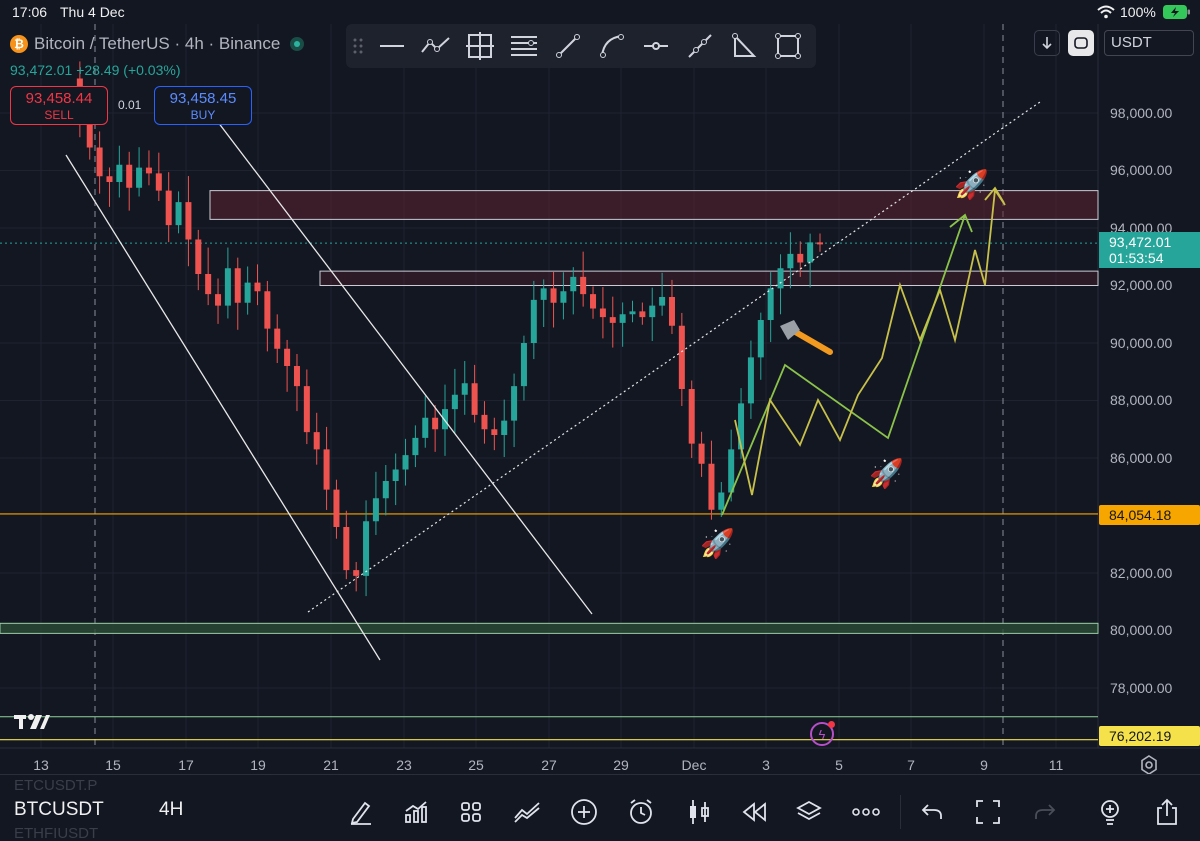 The width and height of the screenshot is (1200, 841). I want to click on time-axis-label: 29, so click(621, 765).